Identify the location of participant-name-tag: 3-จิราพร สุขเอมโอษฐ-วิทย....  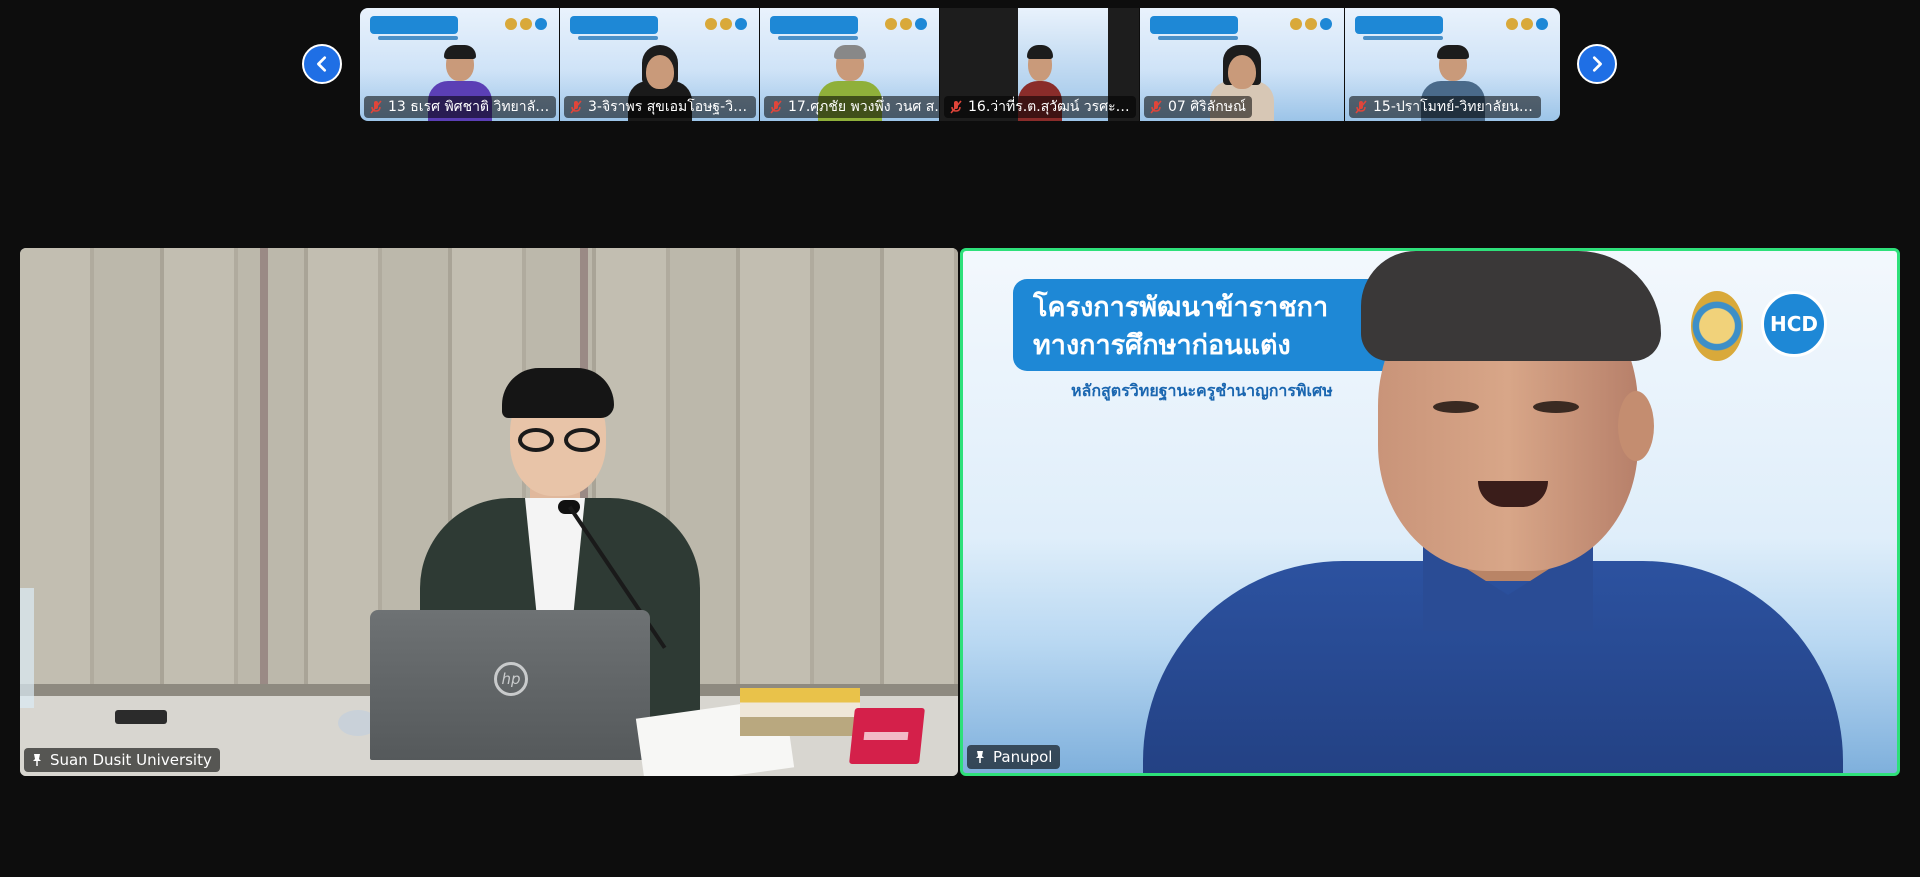
(660, 107).